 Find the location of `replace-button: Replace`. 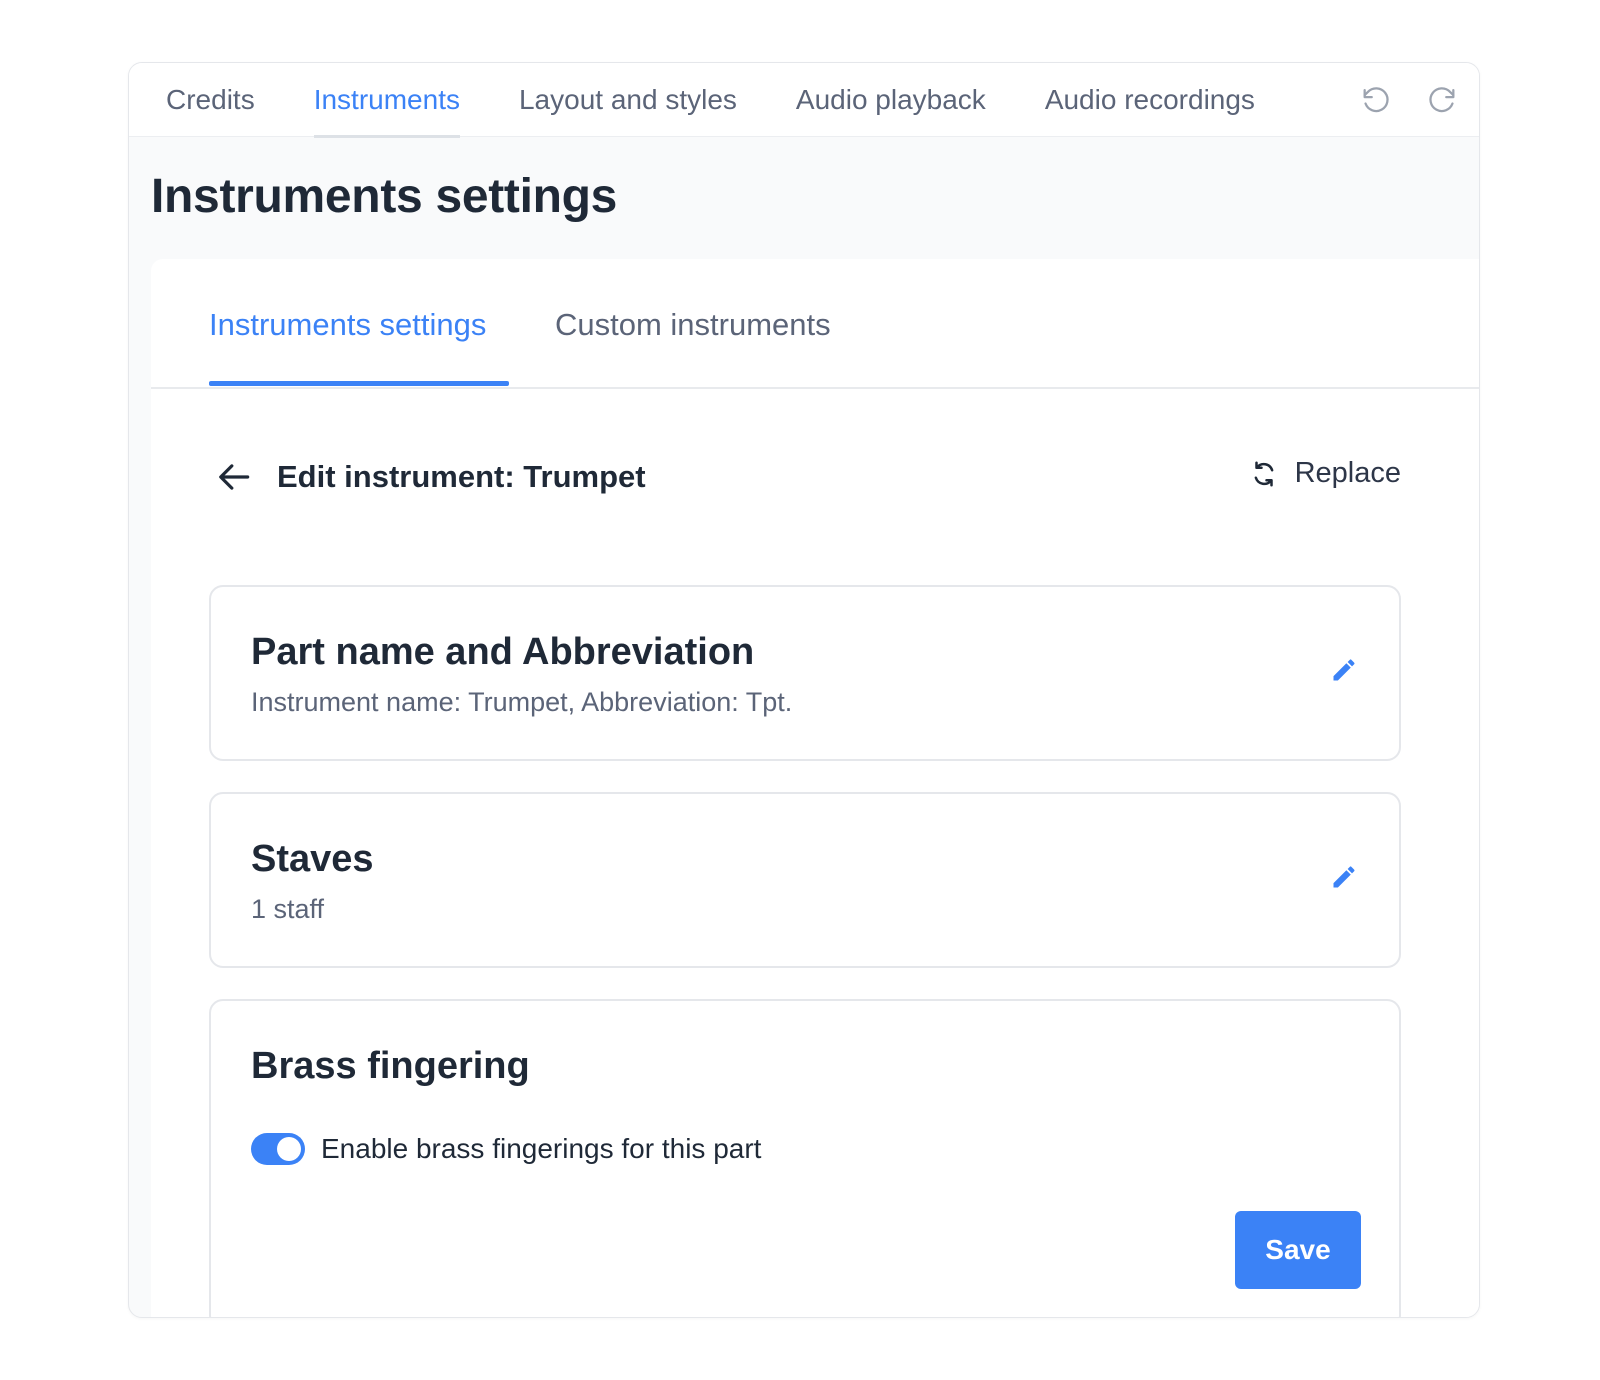

replace-button: Replace is located at coordinates (1325, 473).